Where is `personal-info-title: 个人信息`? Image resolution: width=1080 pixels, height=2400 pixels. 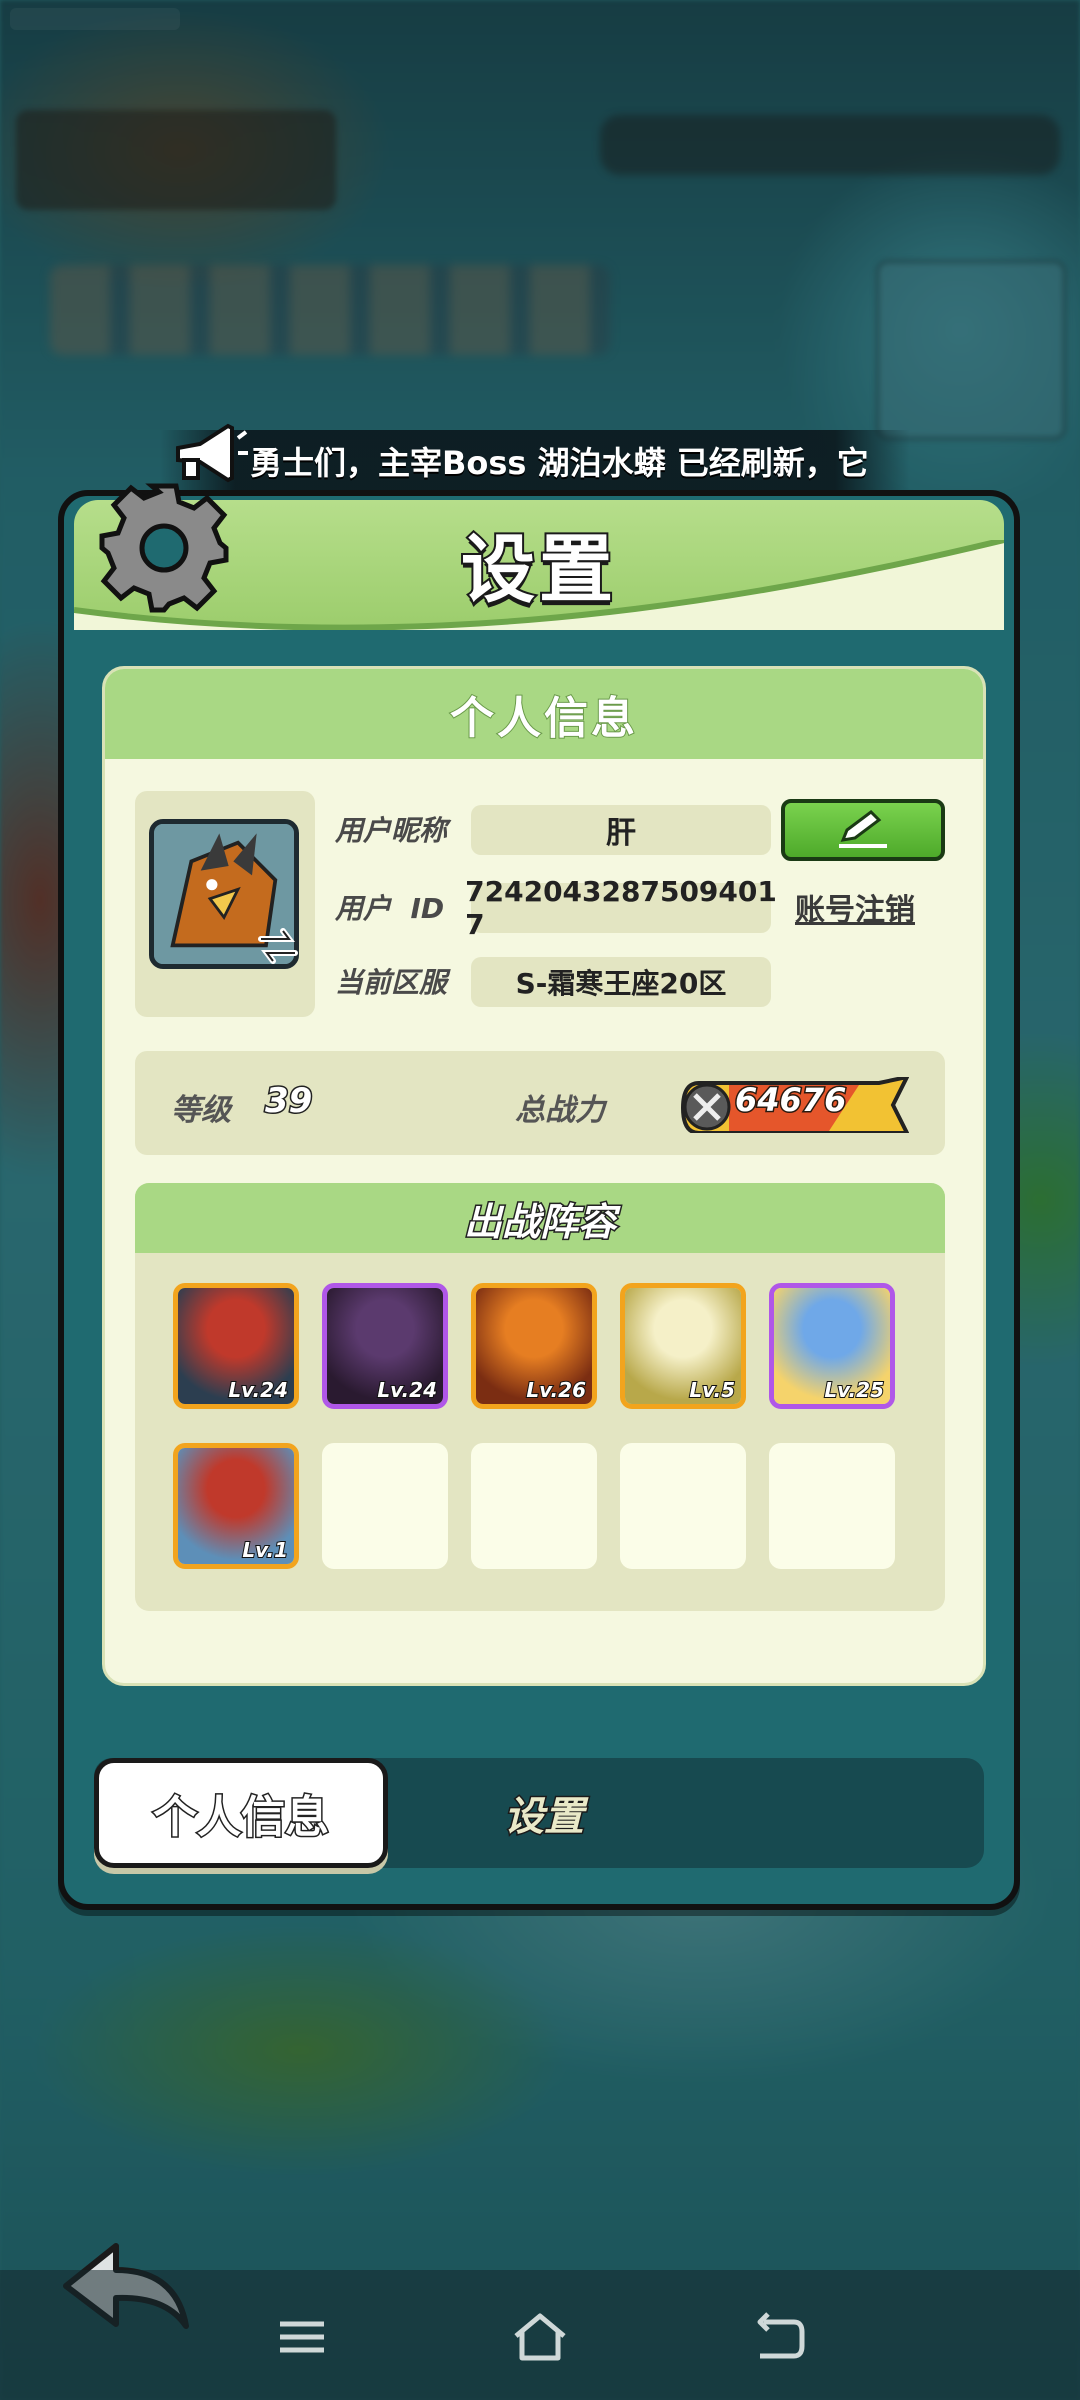
personal-info-title: 个人信息 is located at coordinates (543, 718).